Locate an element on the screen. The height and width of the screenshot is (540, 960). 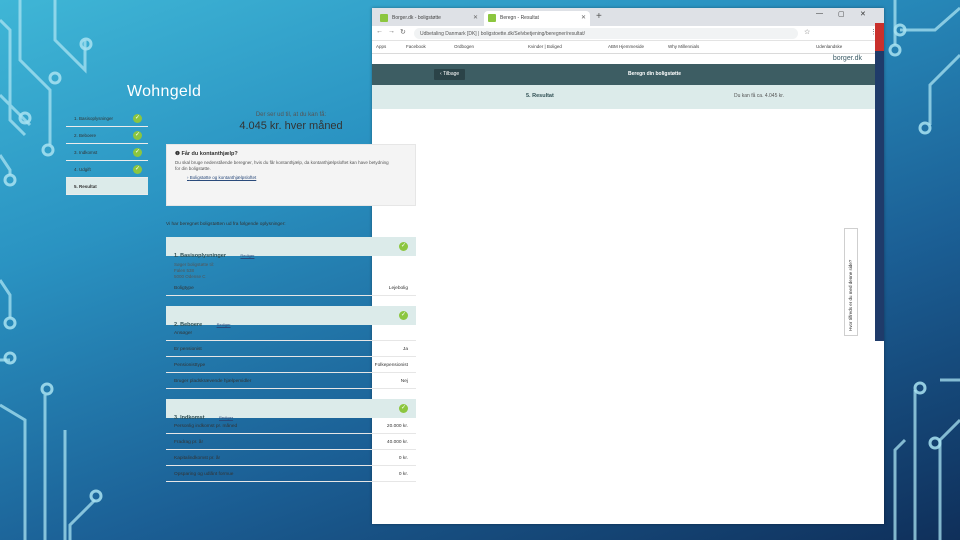
back-arrow-icon: ← is located at coordinates (379, 31).